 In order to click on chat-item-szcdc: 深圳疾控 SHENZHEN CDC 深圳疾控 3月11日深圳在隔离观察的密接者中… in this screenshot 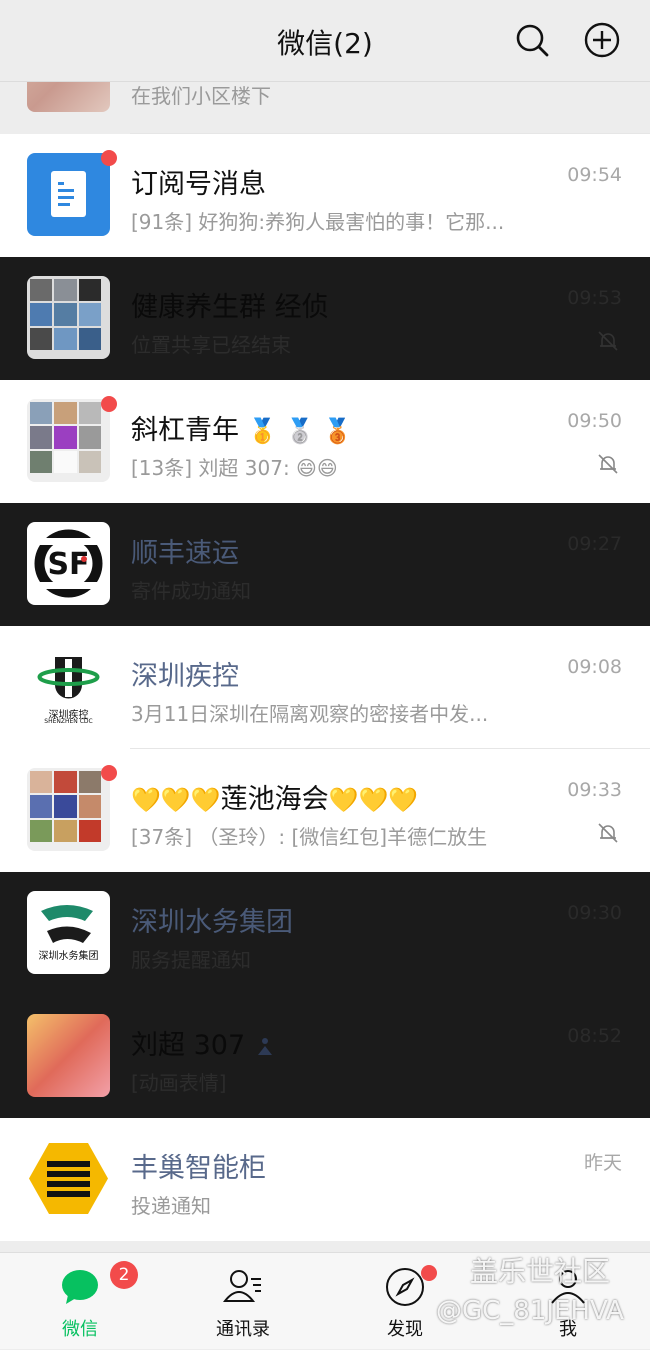, I will do `click(325, 687)`.